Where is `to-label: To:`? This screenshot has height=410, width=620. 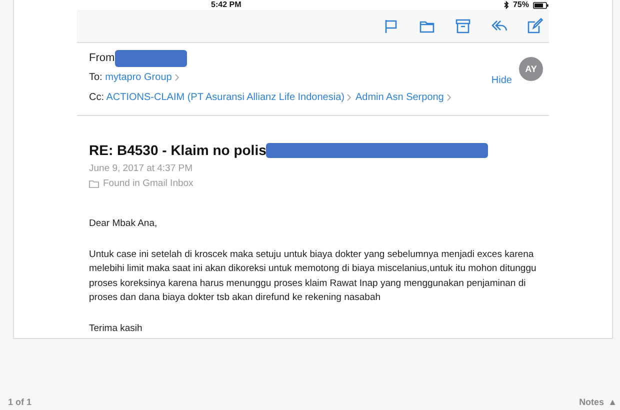
to-label: To: is located at coordinates (96, 77).